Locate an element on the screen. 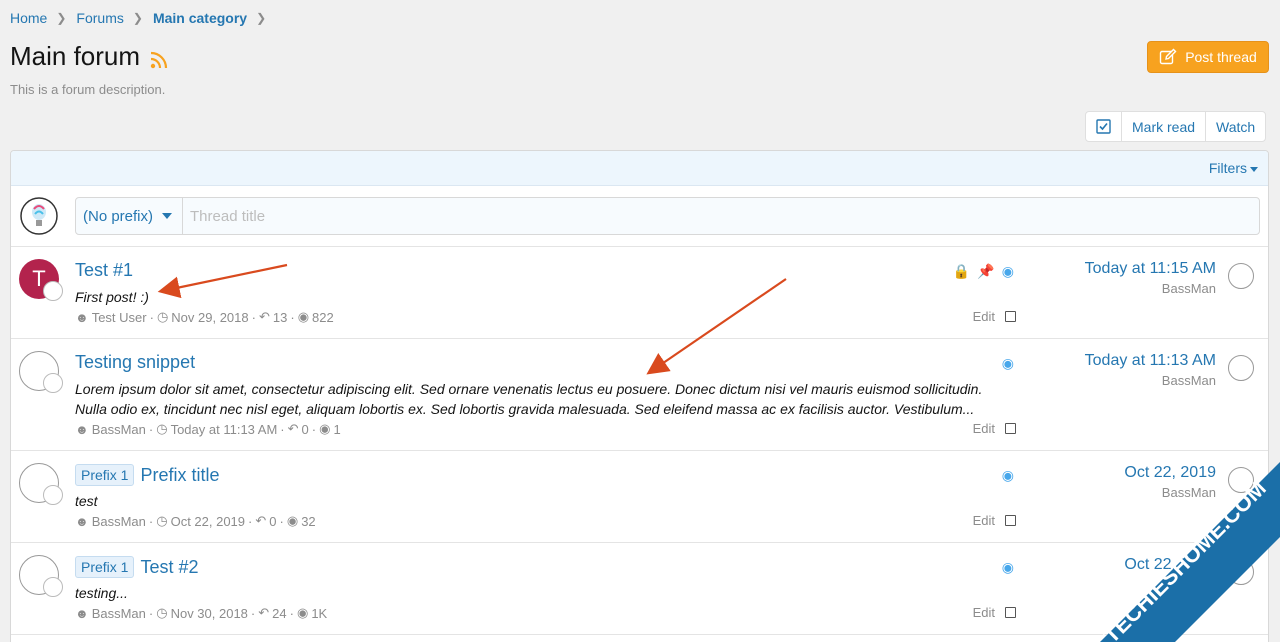  latest-date: Today at 11:15 AM is located at coordinates (1150, 269).